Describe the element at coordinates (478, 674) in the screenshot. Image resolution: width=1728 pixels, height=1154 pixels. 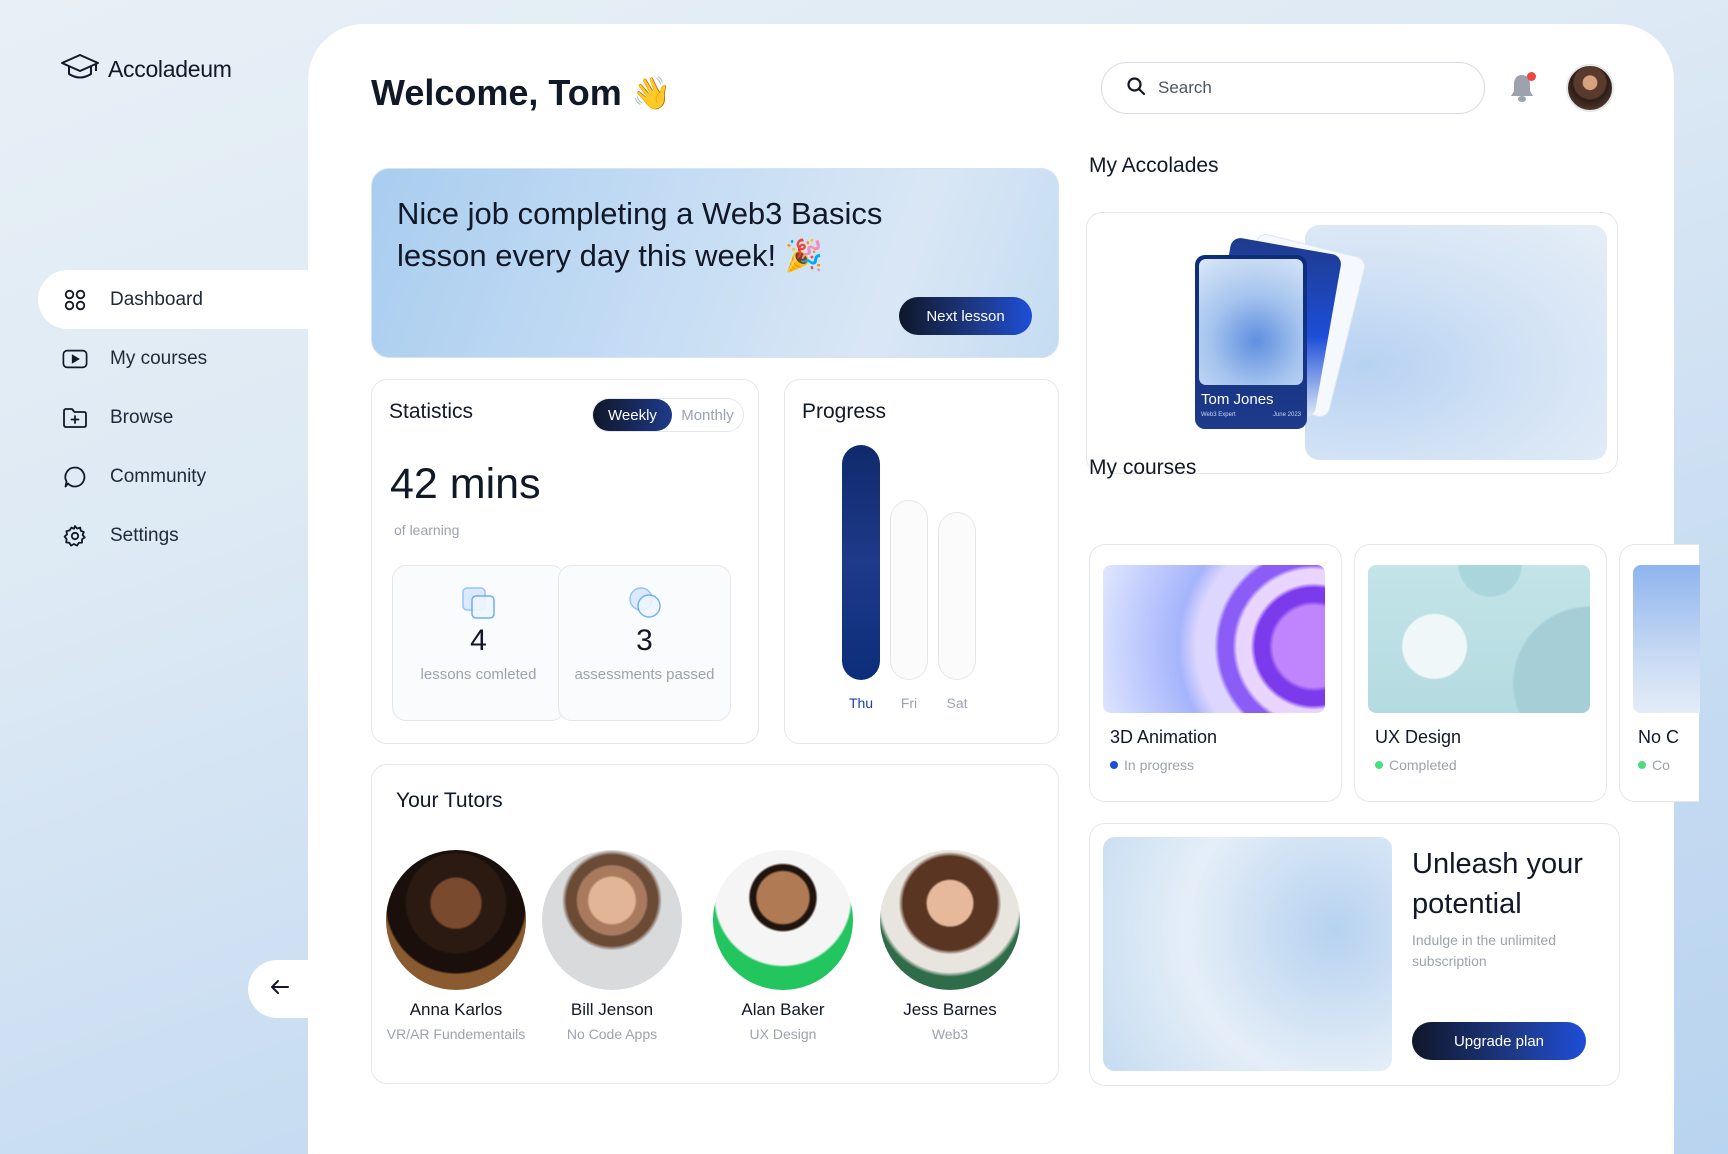
I see `lessons-completed-label: lessons comleted` at that location.